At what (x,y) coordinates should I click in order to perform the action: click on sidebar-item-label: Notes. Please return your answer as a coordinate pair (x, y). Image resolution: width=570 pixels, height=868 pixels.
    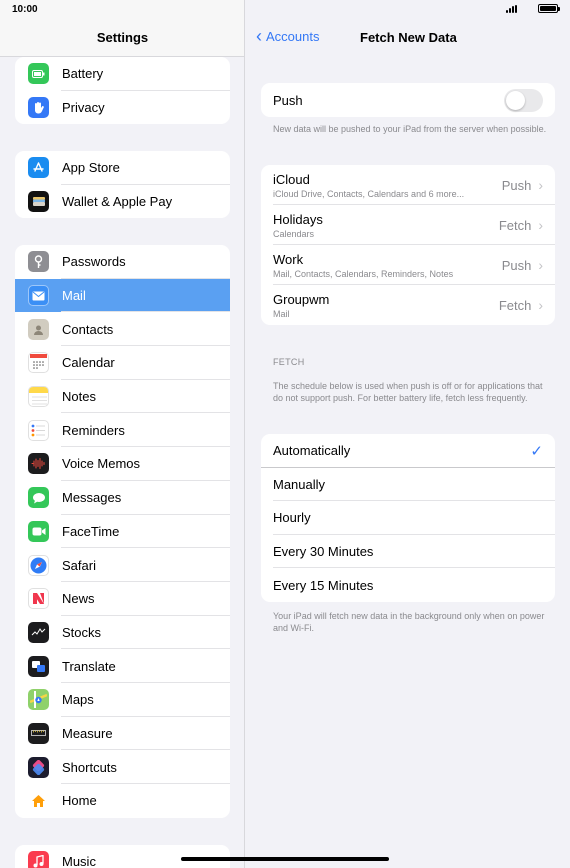
    Looking at the image, I should click on (79, 397).